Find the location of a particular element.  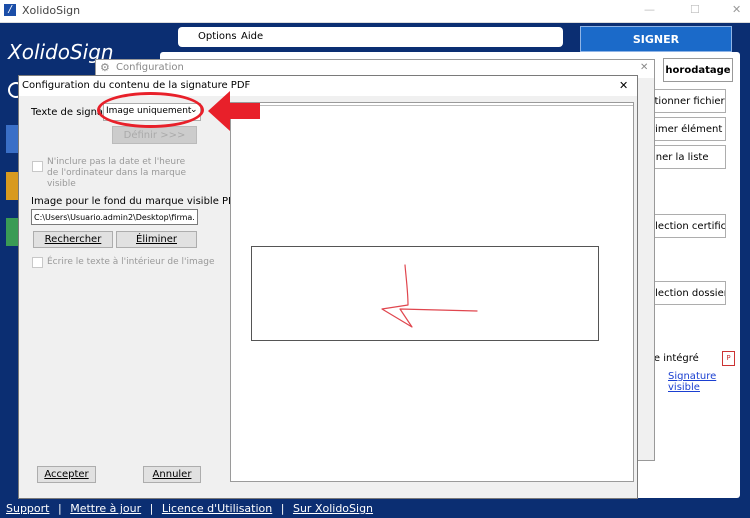

eliminer-button: Éliminer is located at coordinates (156, 239).